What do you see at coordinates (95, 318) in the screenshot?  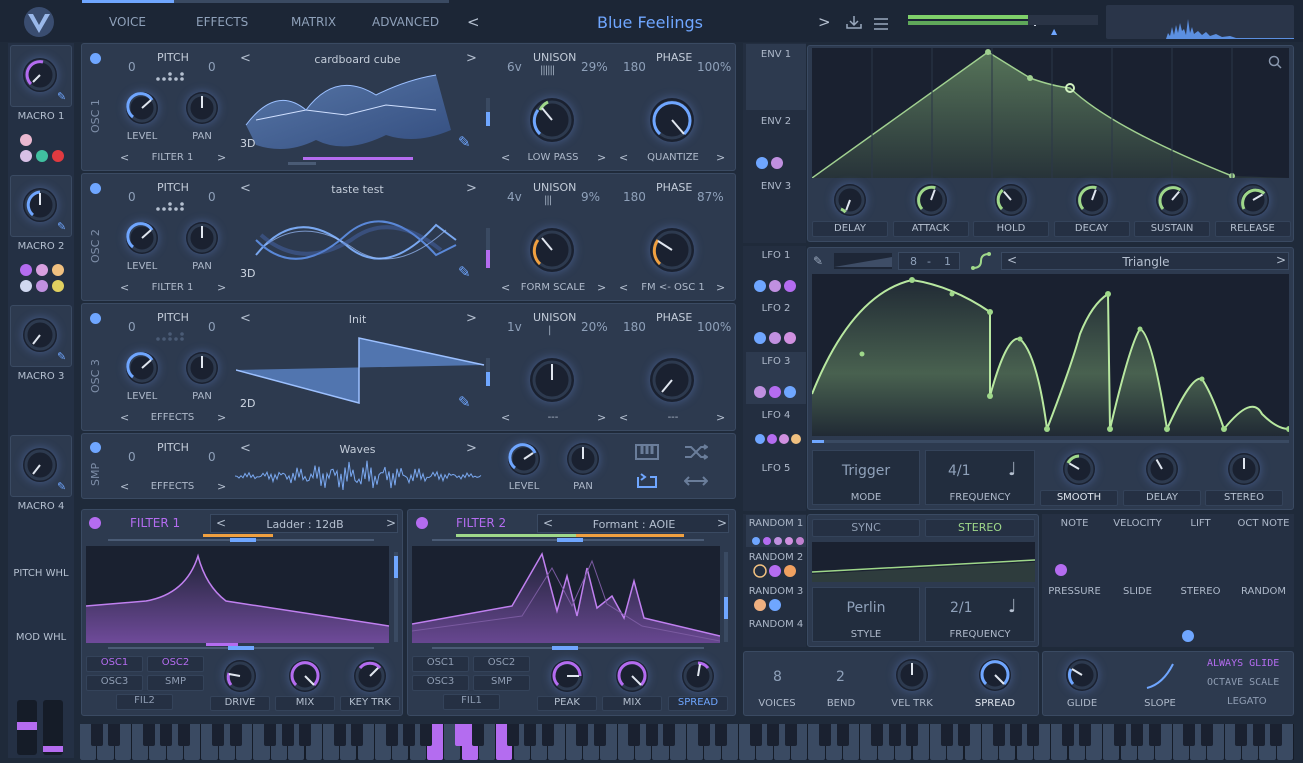 I see `osc-3-enable-toggle` at bounding box center [95, 318].